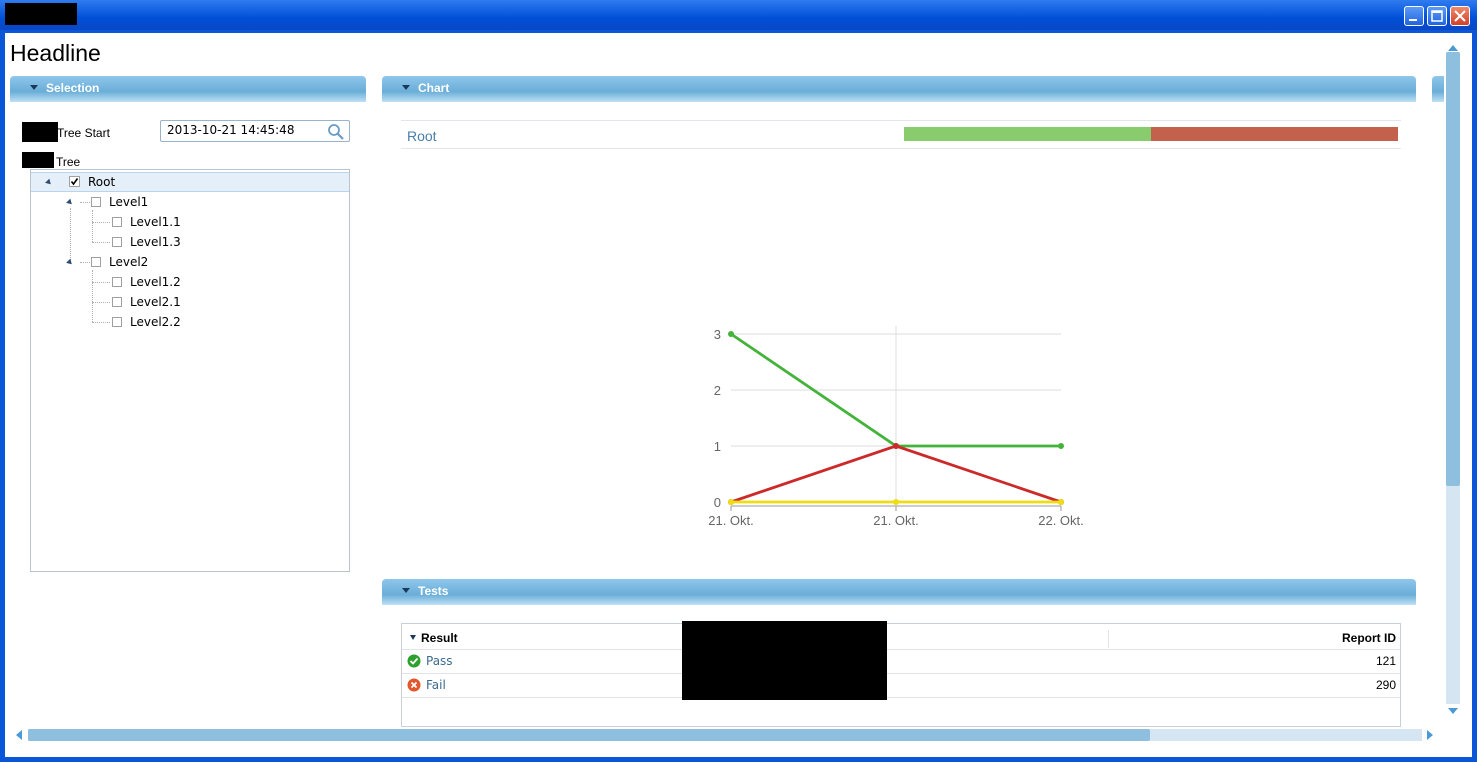 The image size is (1477, 762). Describe the element at coordinates (188, 89) in the screenshot. I see `selection-panel-header: Selection` at that location.